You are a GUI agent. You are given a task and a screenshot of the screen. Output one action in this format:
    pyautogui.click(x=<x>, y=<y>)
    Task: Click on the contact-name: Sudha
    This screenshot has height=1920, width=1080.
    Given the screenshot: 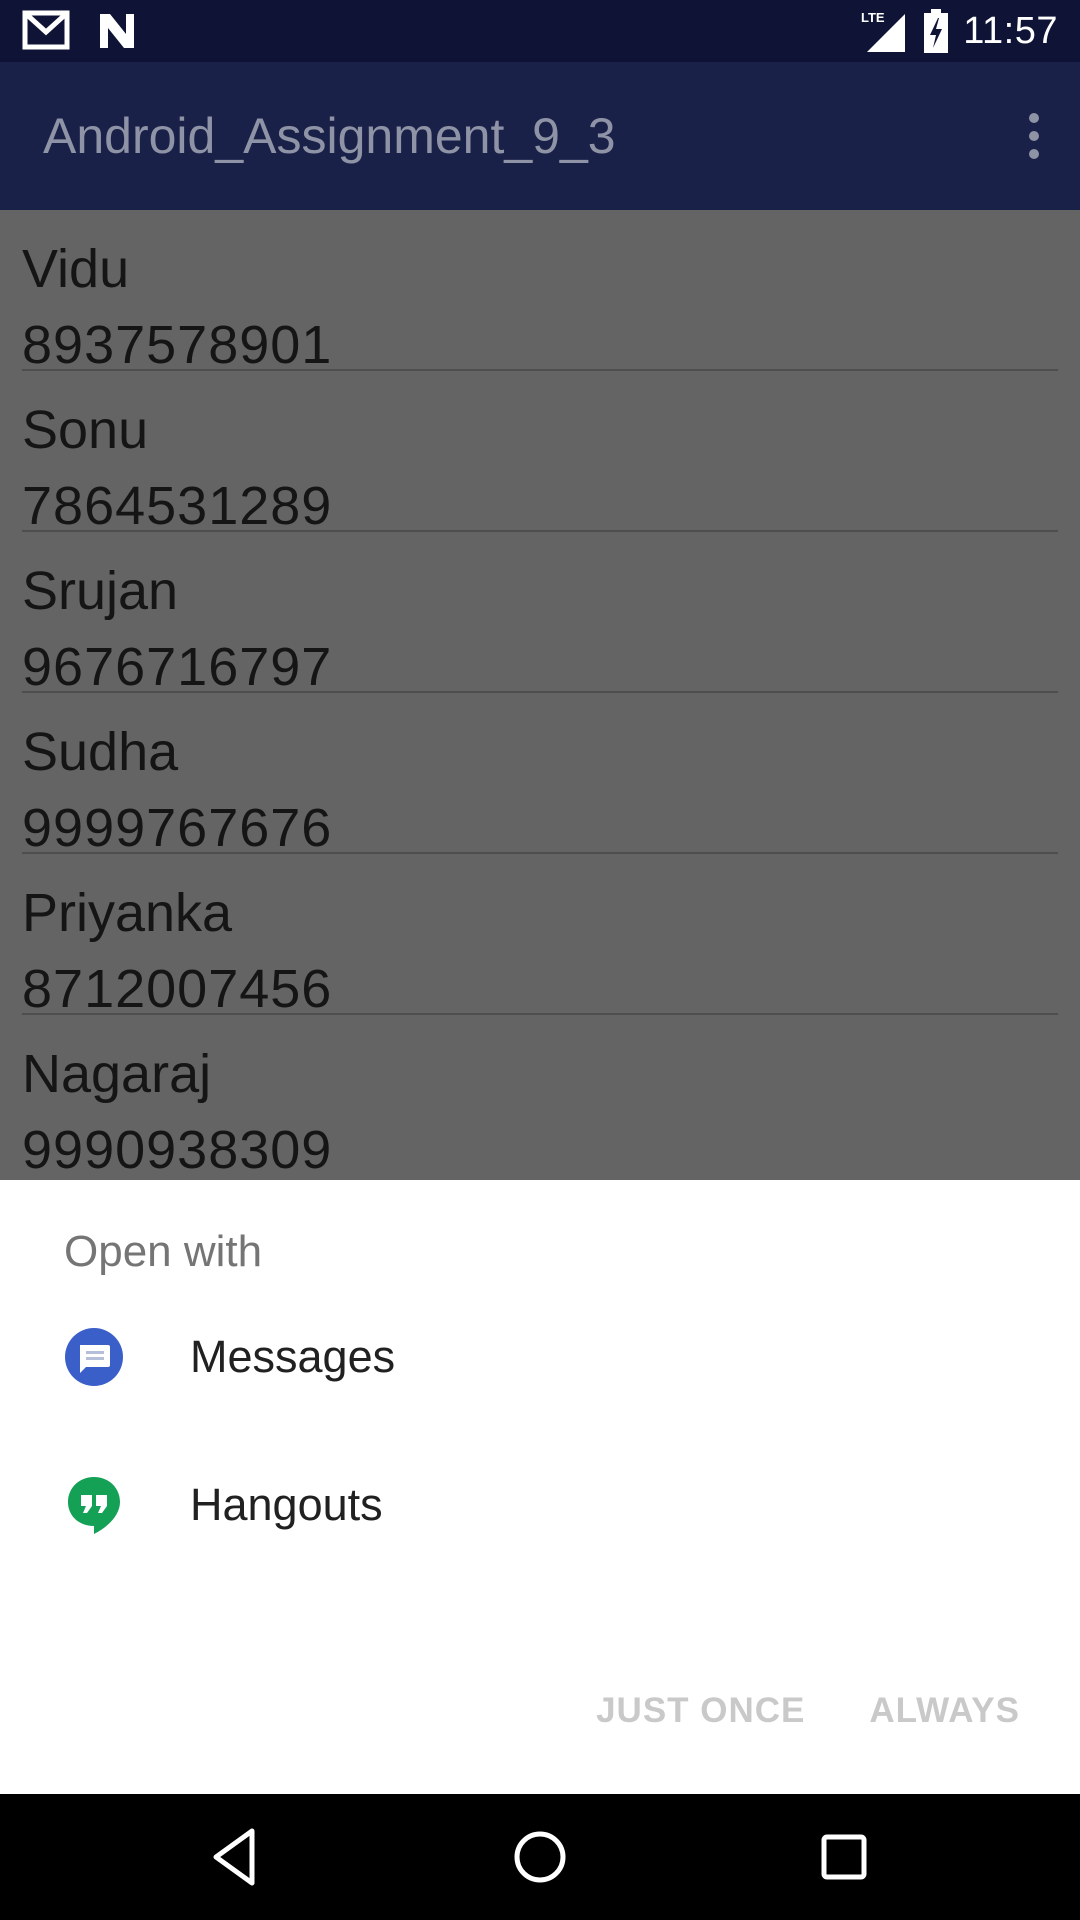 What is the action you would take?
    pyautogui.click(x=100, y=752)
    